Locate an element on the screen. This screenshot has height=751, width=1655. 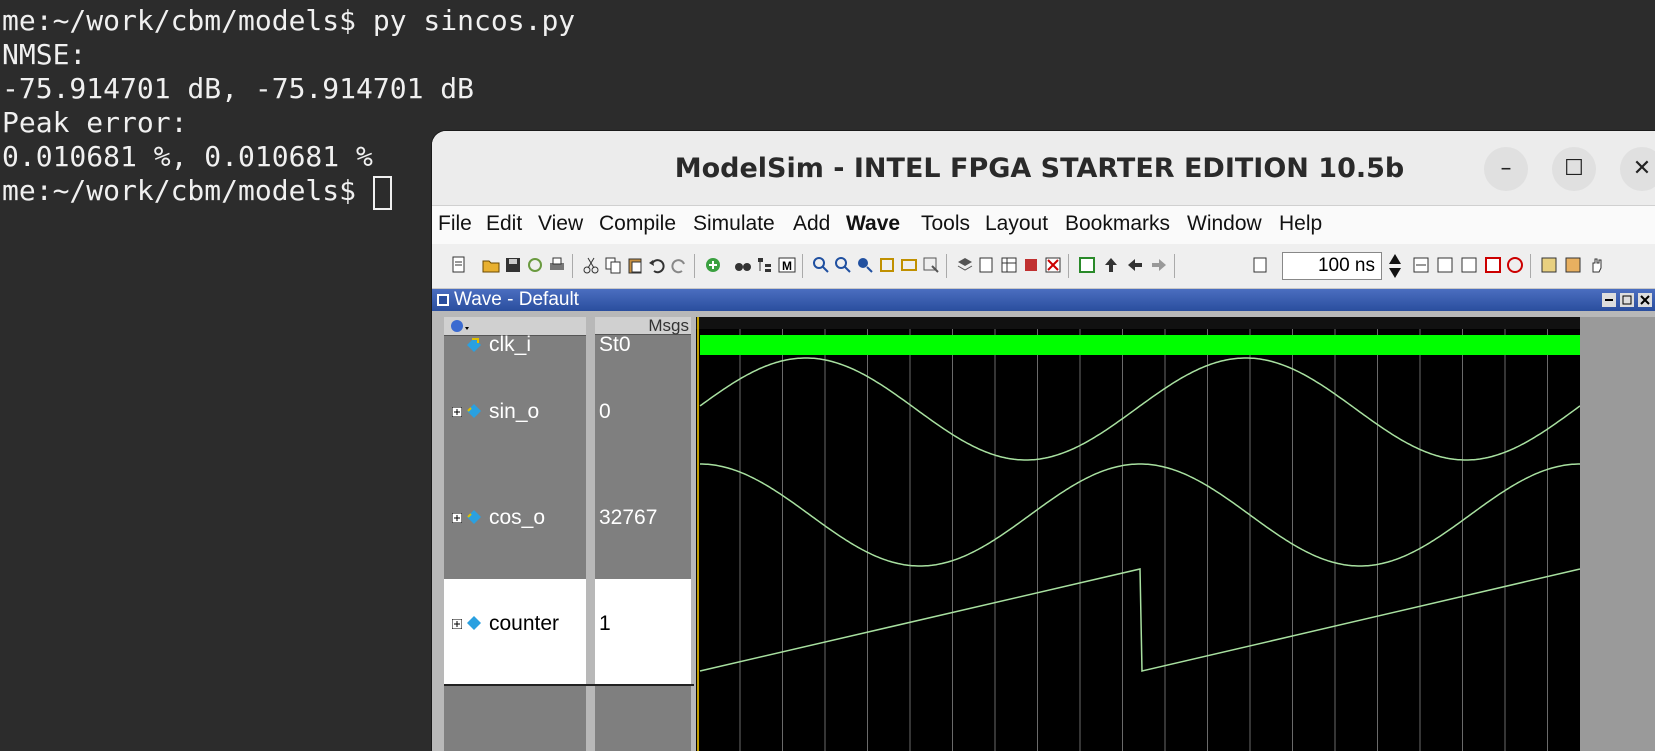
wave-pane-icon is located at coordinates (443, 300).